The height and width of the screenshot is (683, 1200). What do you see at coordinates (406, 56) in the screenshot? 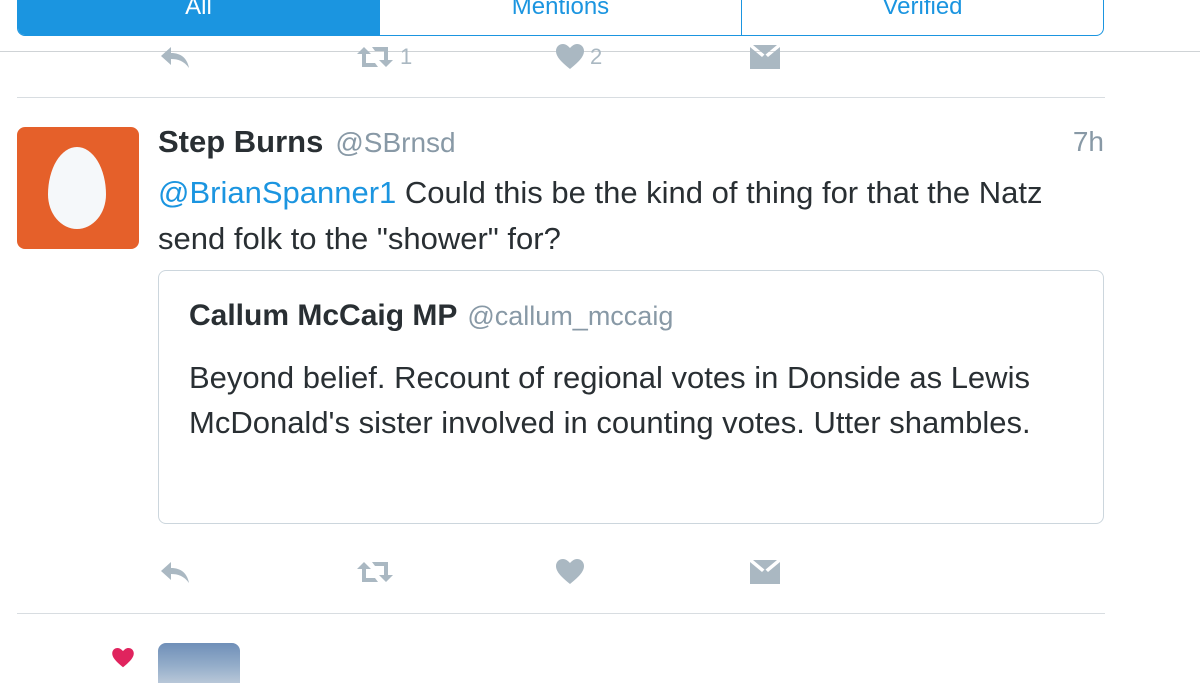
I see `retweet-count: 1` at bounding box center [406, 56].